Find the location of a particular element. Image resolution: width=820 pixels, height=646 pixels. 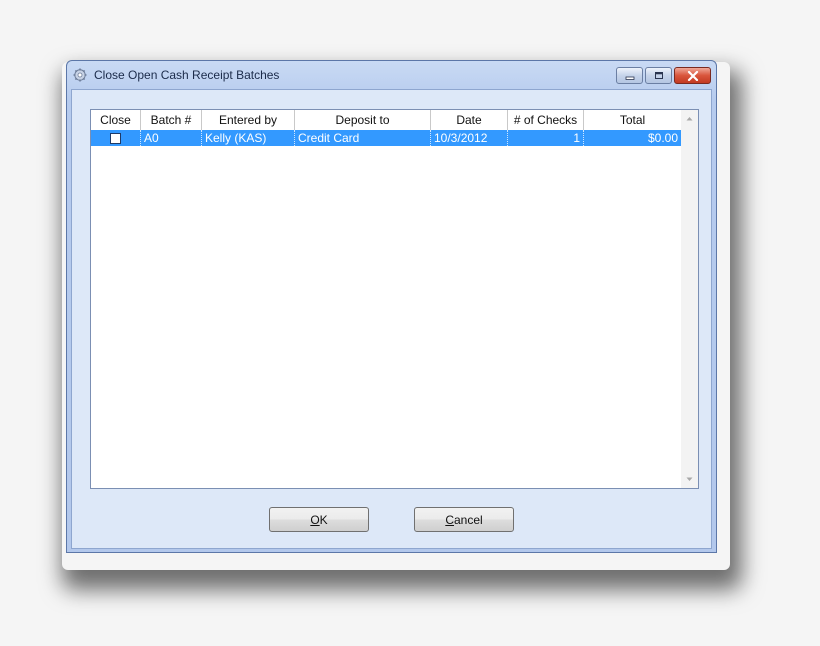

deposit-to-cell: Credit Card is located at coordinates (363, 138).